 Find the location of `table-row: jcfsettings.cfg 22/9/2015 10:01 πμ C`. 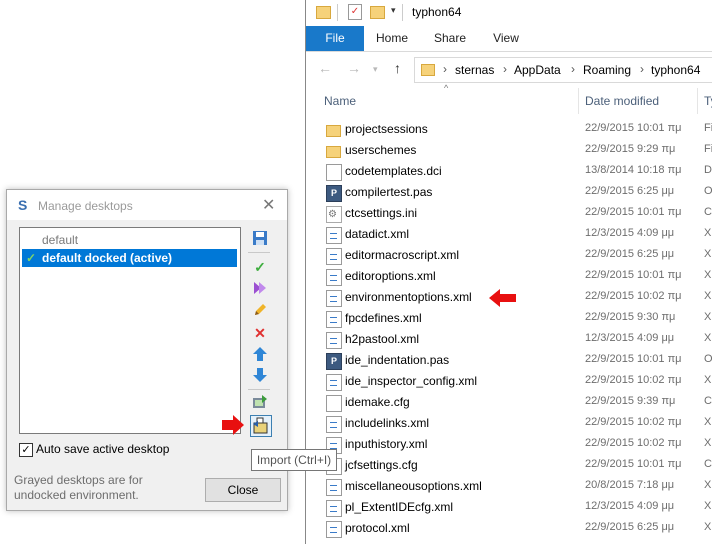

table-row: jcfsettings.cfg 22/9/2015 10:01 πμ C is located at coordinates (509, 465).